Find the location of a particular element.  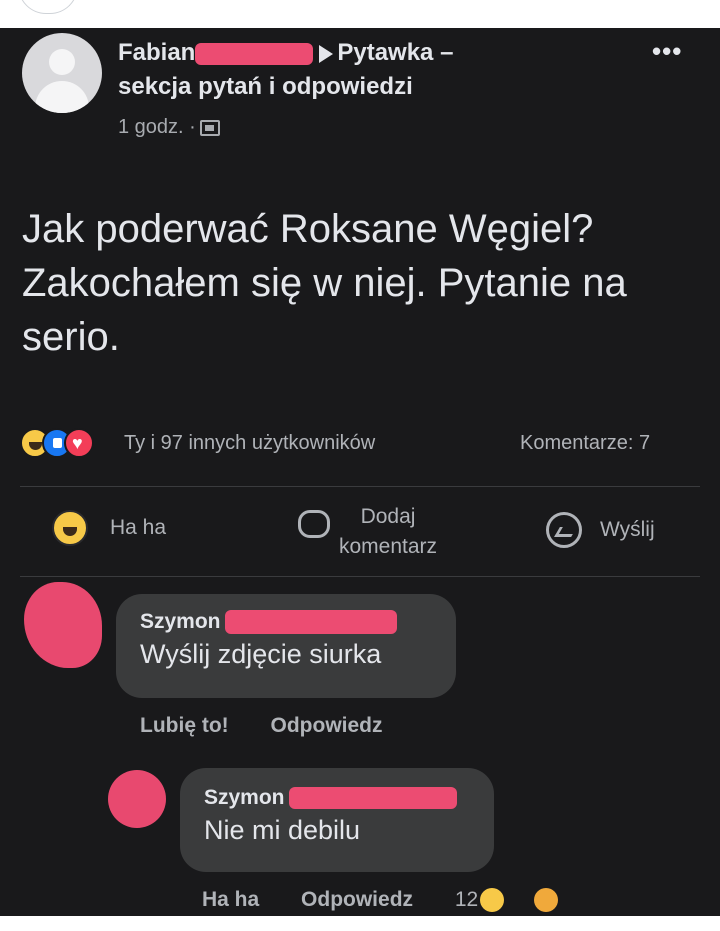

corner-decoration is located at coordinates (48, 7).